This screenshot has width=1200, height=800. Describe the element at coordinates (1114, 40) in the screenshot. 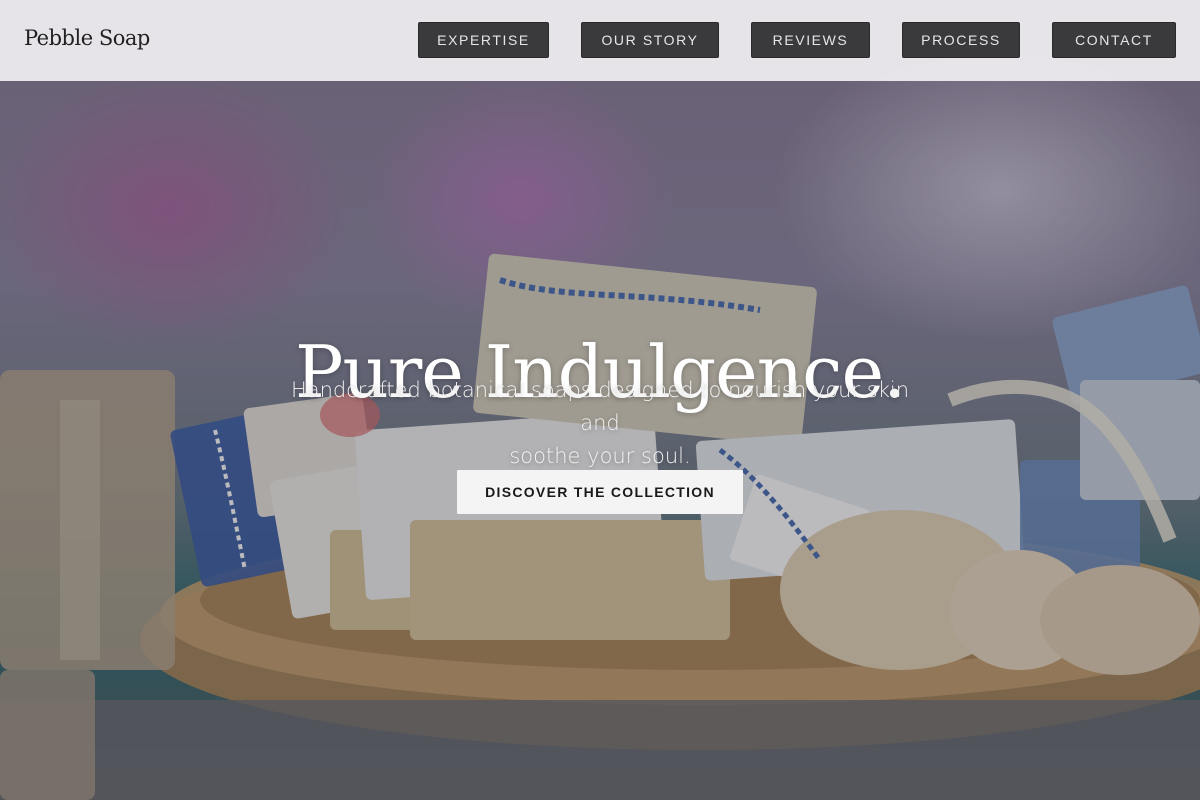

I see `nav-contact: CONTACT` at that location.